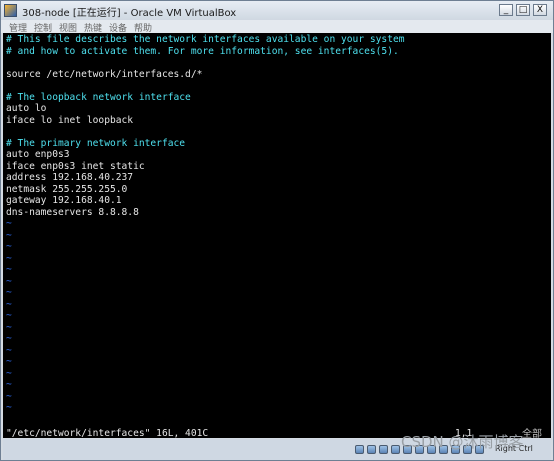  Describe the element at coordinates (540, 10) in the screenshot. I see `close-button: X` at that location.